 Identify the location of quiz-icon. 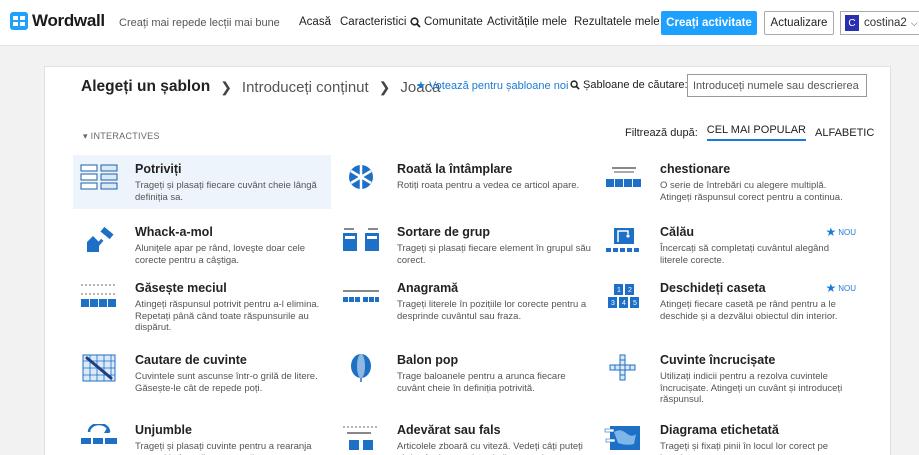
(623, 177).